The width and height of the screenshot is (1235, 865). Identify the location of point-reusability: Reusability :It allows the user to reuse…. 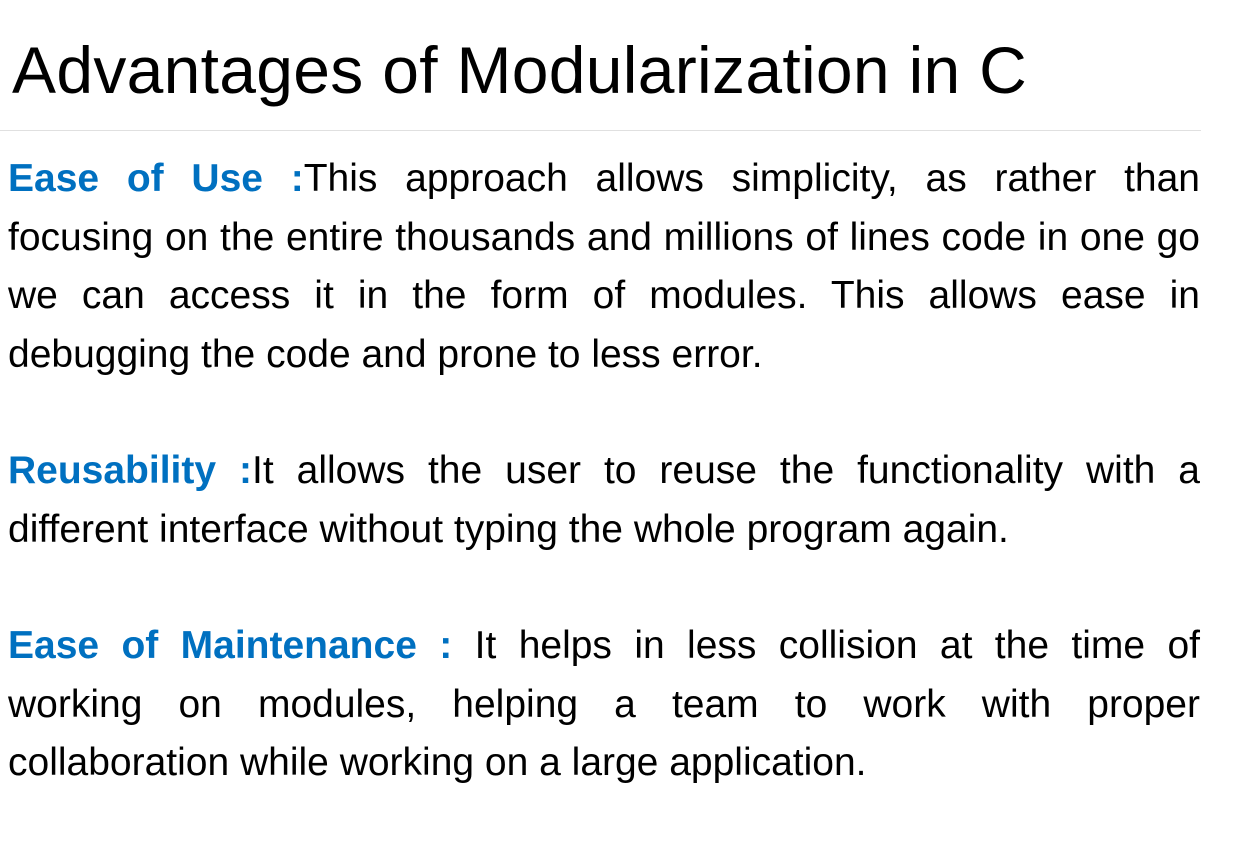
(604, 500).